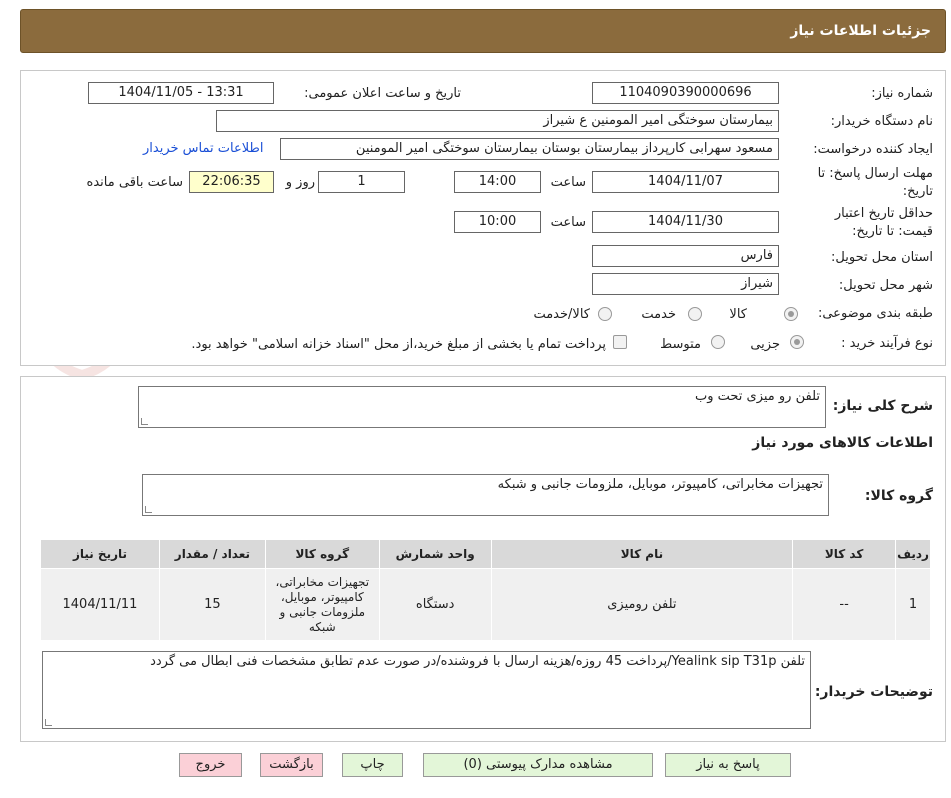 The width and height of the screenshot is (951, 798). Describe the element at coordinates (561, 314) in the screenshot. I see `category-option-goods-service: کالا/خدمت` at that location.